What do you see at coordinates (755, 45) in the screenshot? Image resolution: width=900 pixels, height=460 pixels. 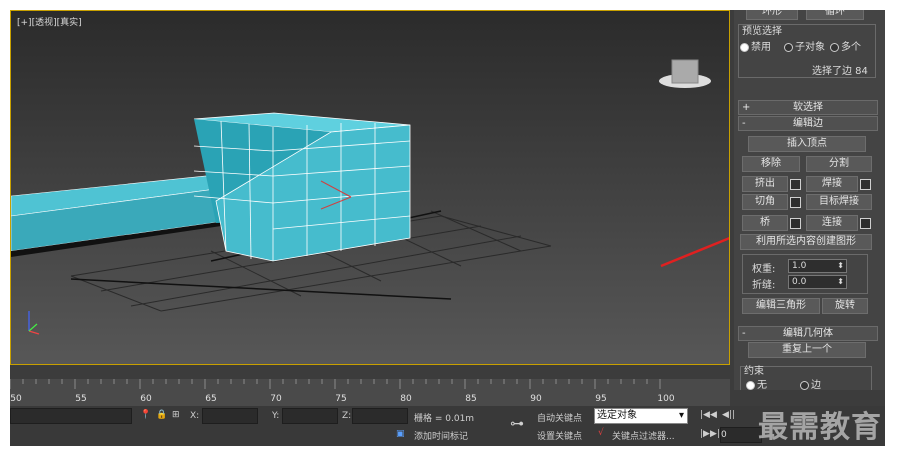 I see `preview-option-disabled: 禁用` at bounding box center [755, 45].